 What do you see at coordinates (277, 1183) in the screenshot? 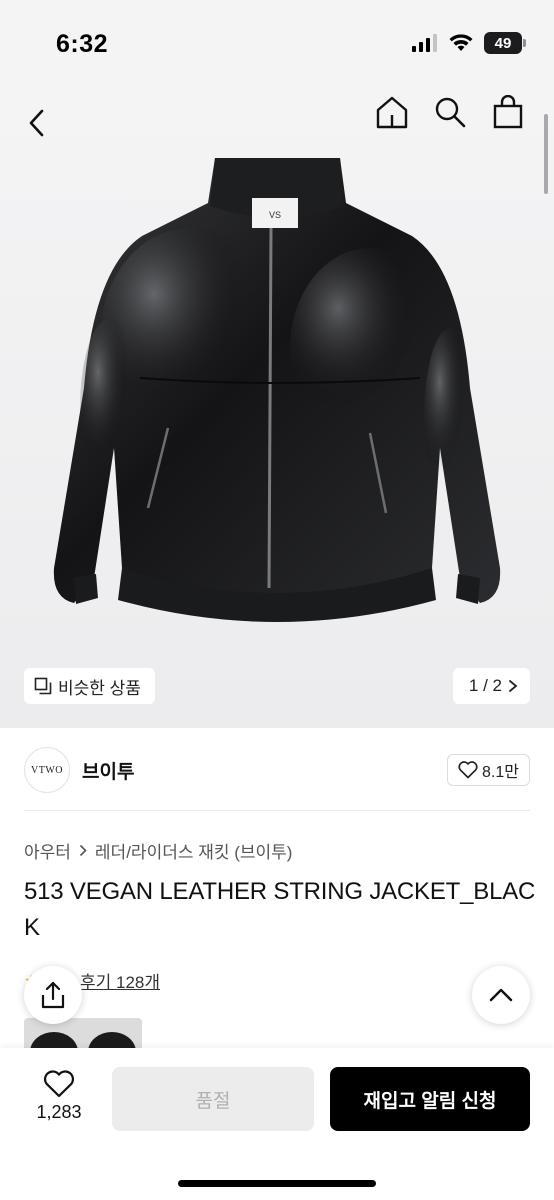
I see `home-indicator` at bounding box center [277, 1183].